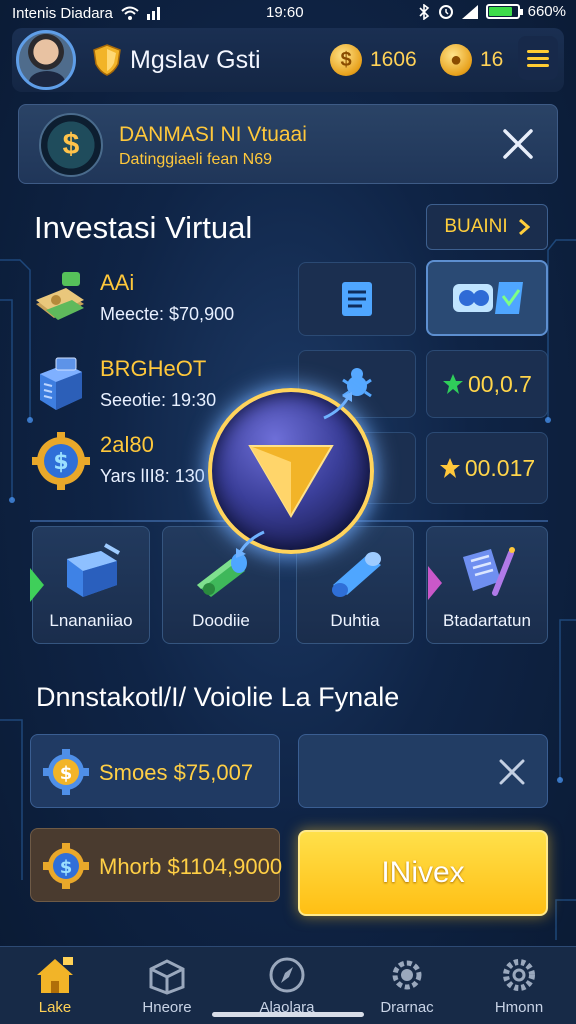 Image resolution: width=576 pixels, height=1024 pixels. Describe the element at coordinates (195, 159) in the screenshot. I see `banner-subtitle: Datinggiaeli fean N69` at that location.